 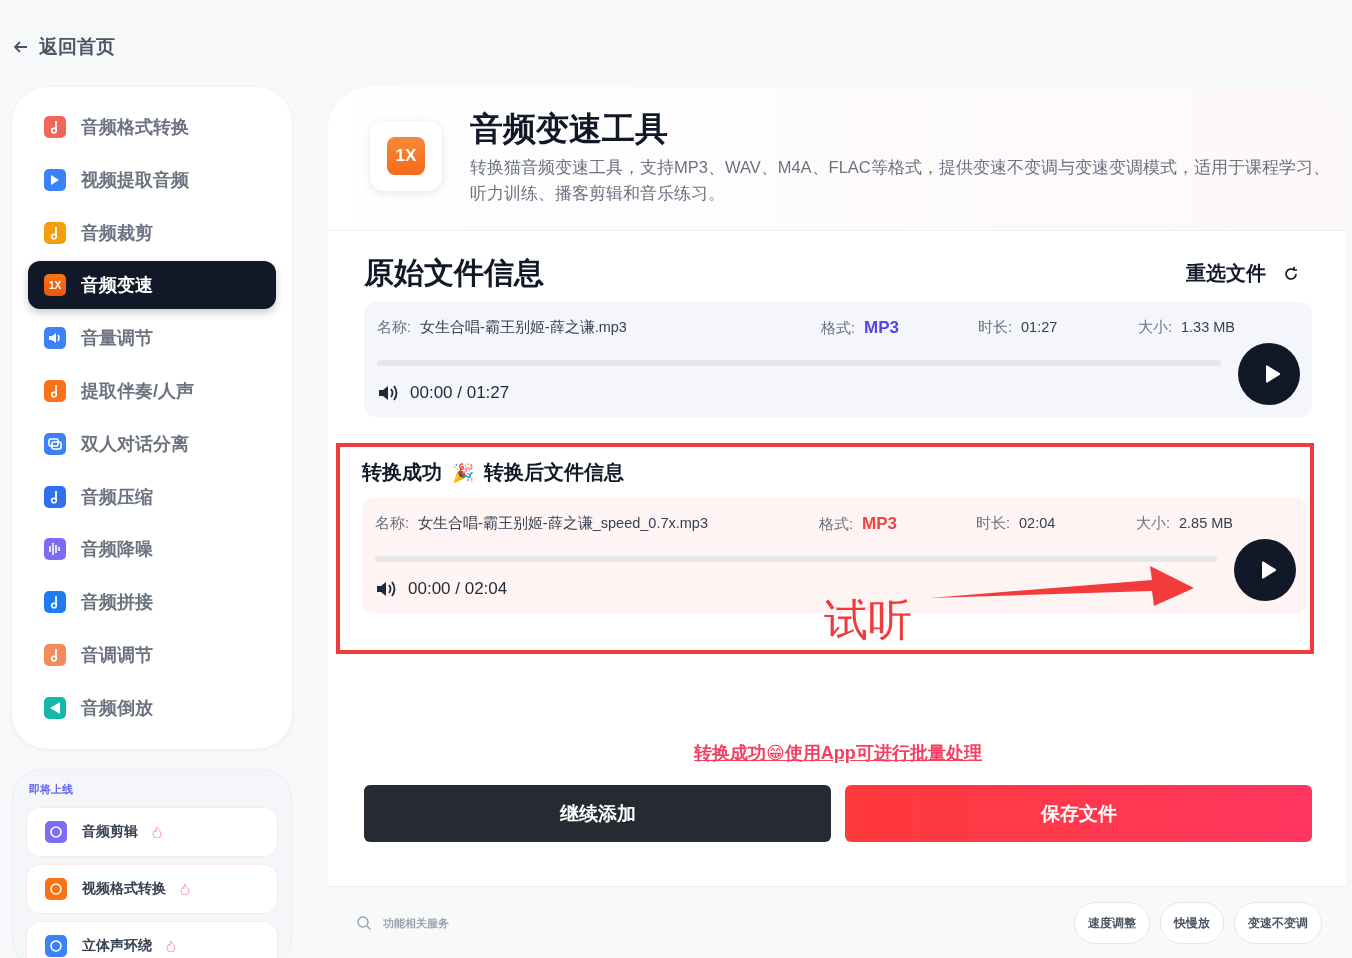 What do you see at coordinates (124, 888) in the screenshot?
I see `item-label: 视频格式转换` at bounding box center [124, 888].